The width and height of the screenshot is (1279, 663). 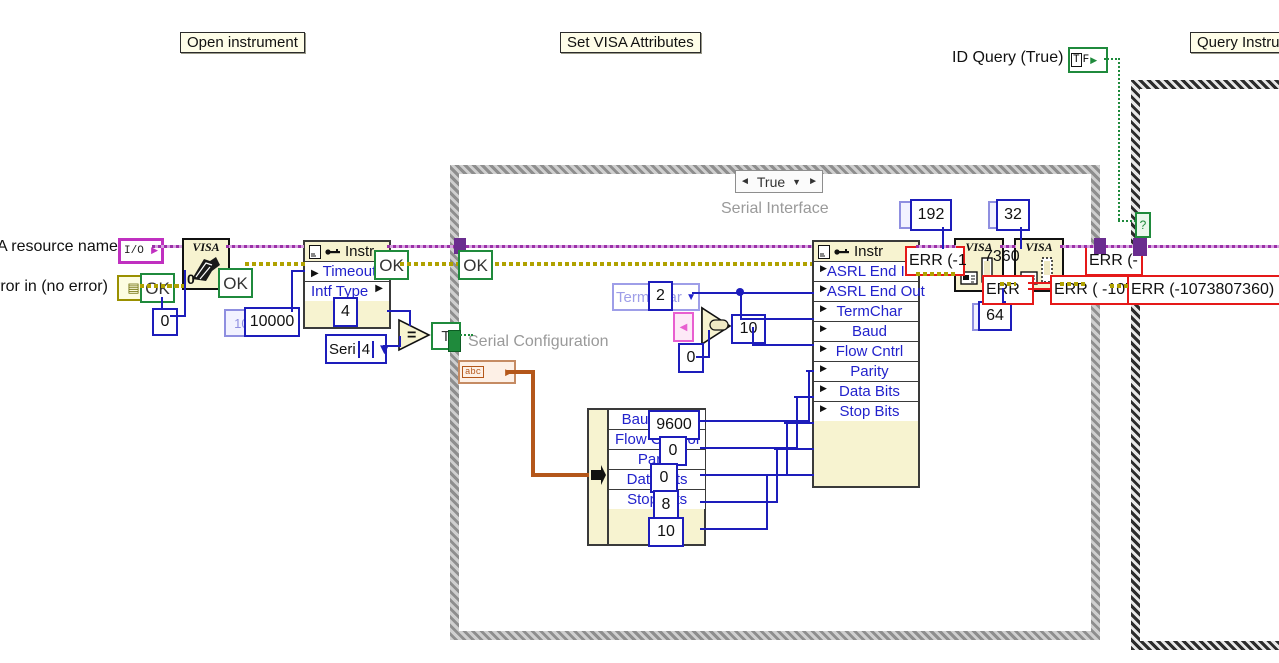 I want to click on property-row-asrl-end-out: ▶ ASRL End Out, so click(x=869, y=292).